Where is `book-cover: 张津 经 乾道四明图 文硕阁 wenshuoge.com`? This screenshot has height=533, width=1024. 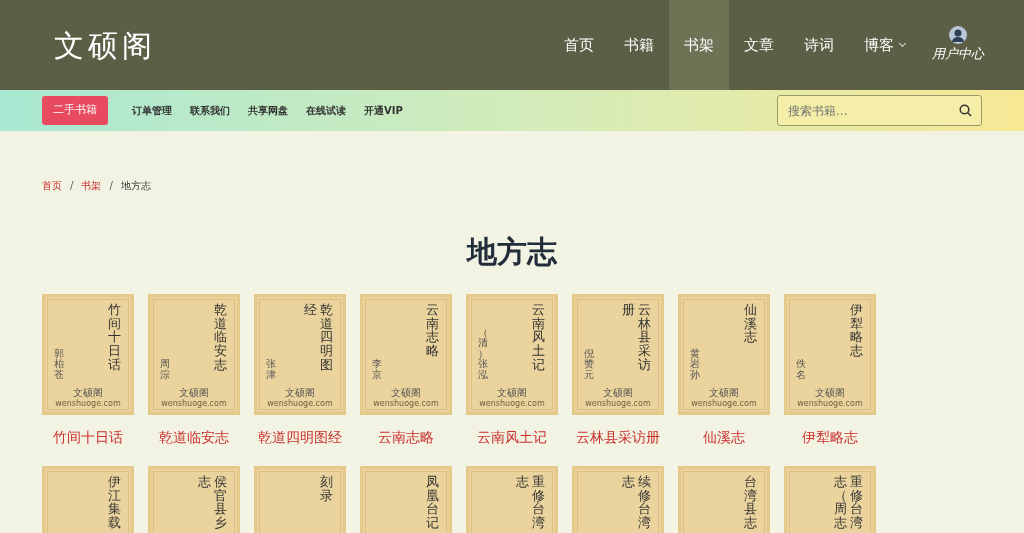 book-cover: 张津 经 乾道四明图 文硕阁 wenshuoge.com is located at coordinates (300, 354).